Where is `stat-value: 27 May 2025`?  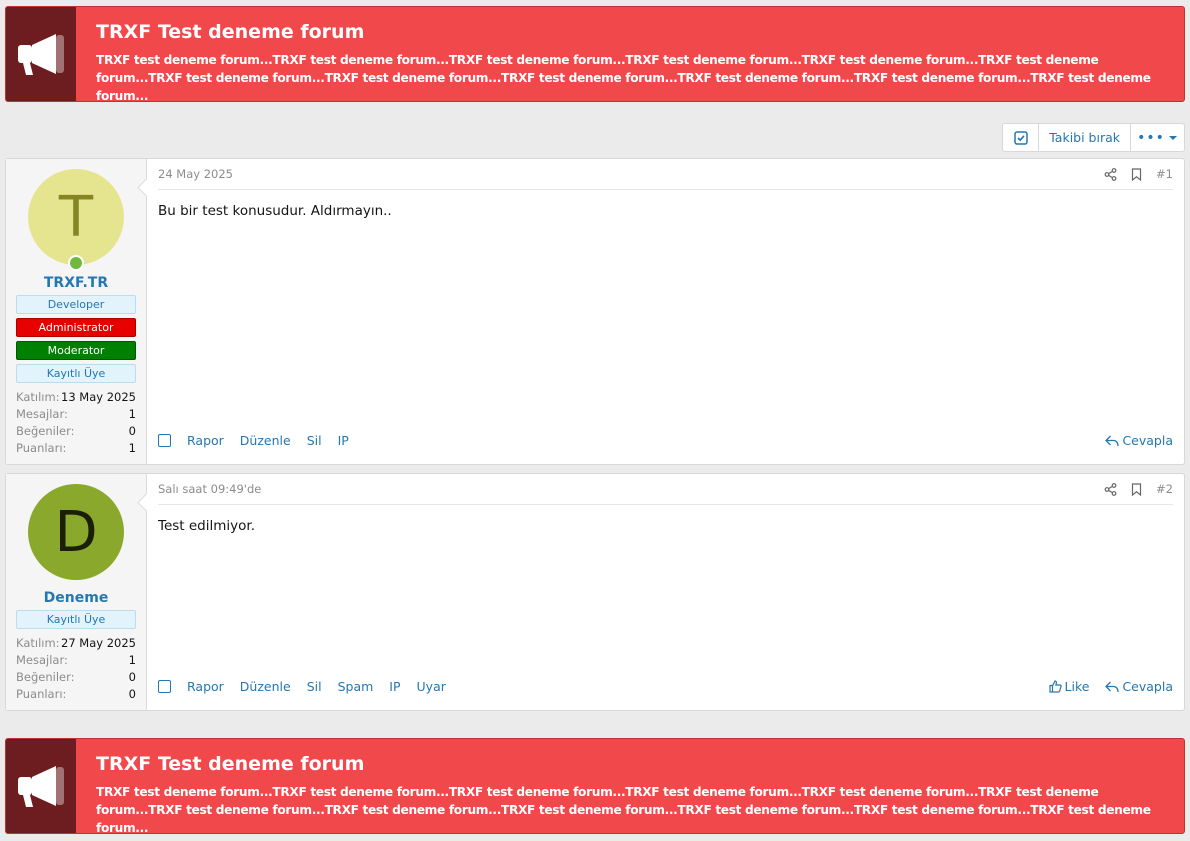 stat-value: 27 May 2025 is located at coordinates (98, 643).